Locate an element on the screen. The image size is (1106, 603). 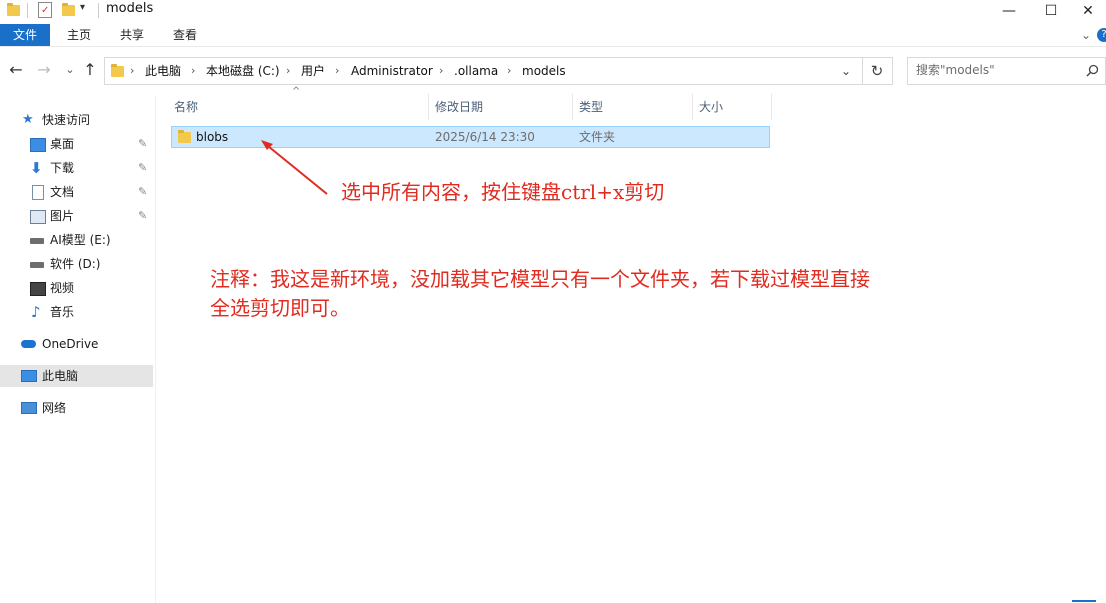
tab-file: 文件 is located at coordinates (25, 35).